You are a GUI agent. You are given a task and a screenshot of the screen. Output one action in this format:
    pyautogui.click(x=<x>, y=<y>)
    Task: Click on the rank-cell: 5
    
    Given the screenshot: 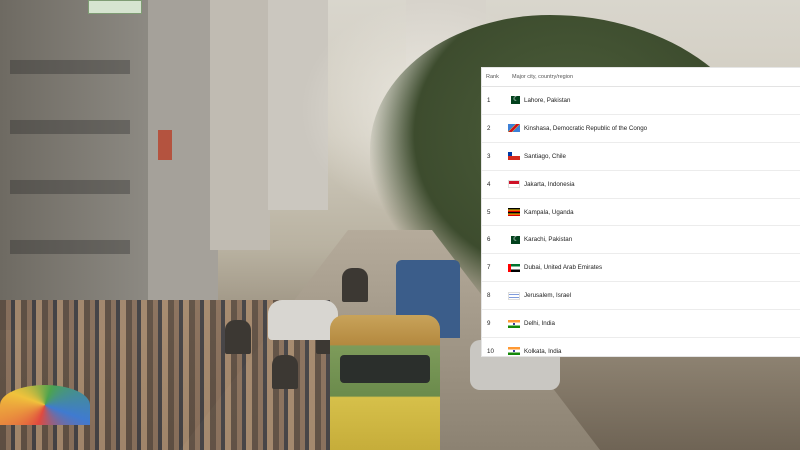 What is the action you would take?
    pyautogui.click(x=489, y=212)
    